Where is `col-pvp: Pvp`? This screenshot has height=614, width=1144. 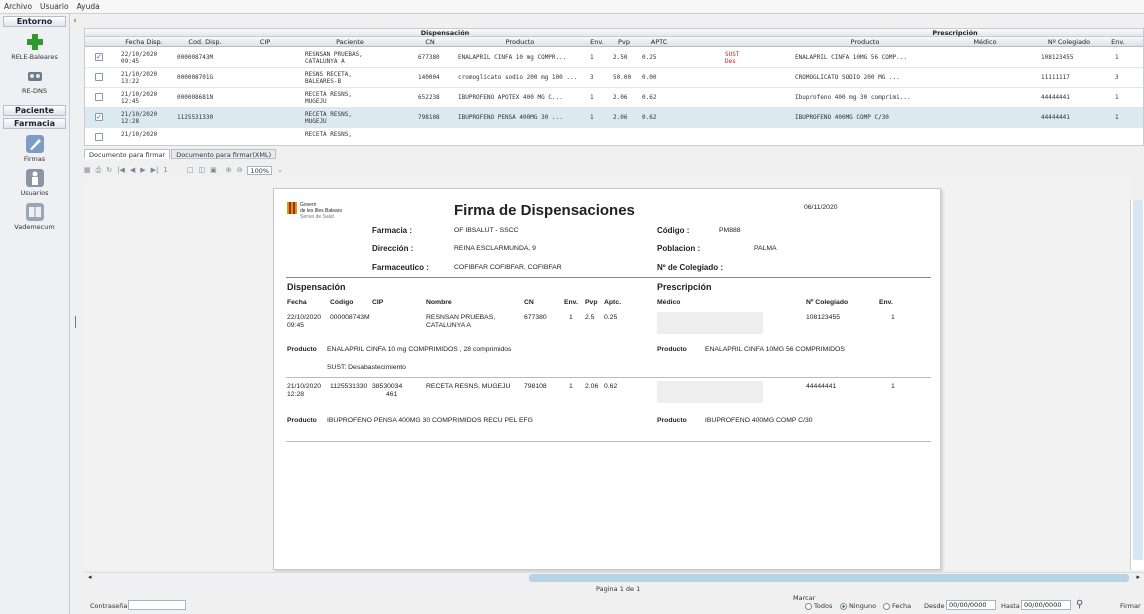
col-pvp: Pvp is located at coordinates (624, 42).